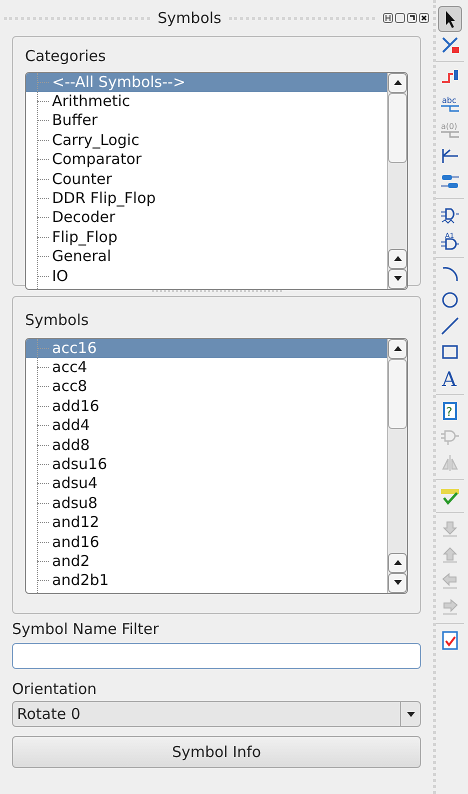  I want to click on list-item: Arithmetic, so click(206, 102).